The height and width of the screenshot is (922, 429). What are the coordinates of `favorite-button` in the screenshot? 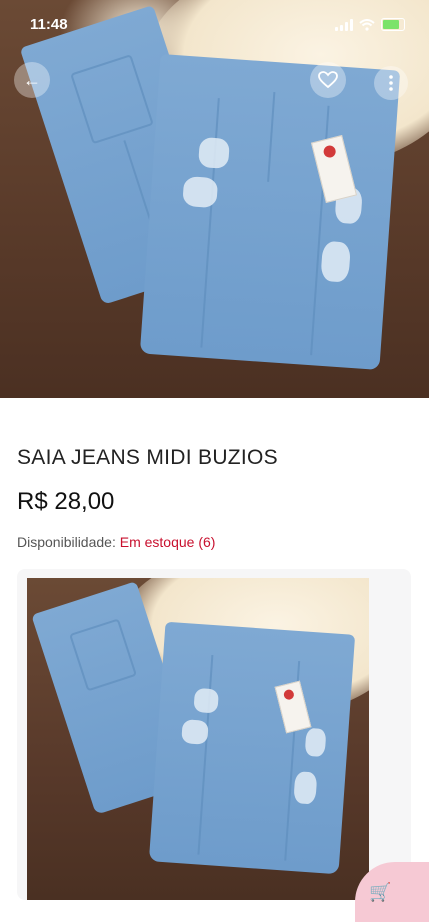 It's located at (328, 80).